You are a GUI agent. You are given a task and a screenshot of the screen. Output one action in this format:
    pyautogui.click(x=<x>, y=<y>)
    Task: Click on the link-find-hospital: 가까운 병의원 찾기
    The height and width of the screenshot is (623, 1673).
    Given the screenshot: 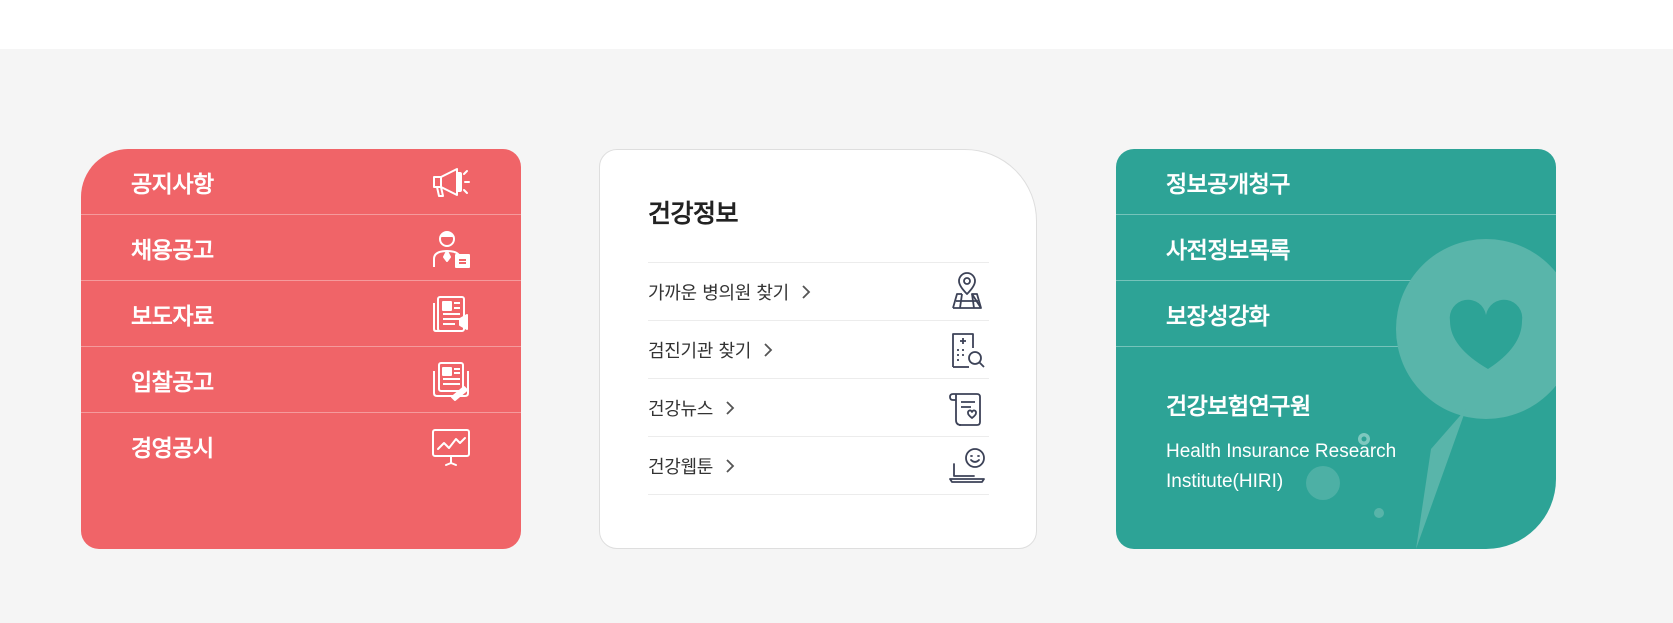 What is the action you would take?
    pyautogui.click(x=818, y=292)
    